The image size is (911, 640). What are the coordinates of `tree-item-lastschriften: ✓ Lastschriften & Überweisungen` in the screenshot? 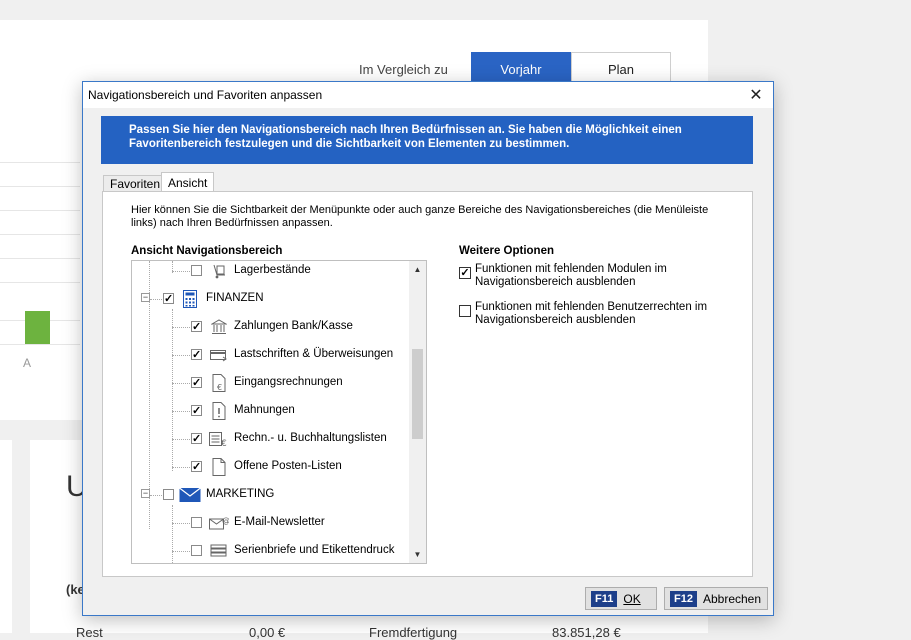 It's located at (270, 355).